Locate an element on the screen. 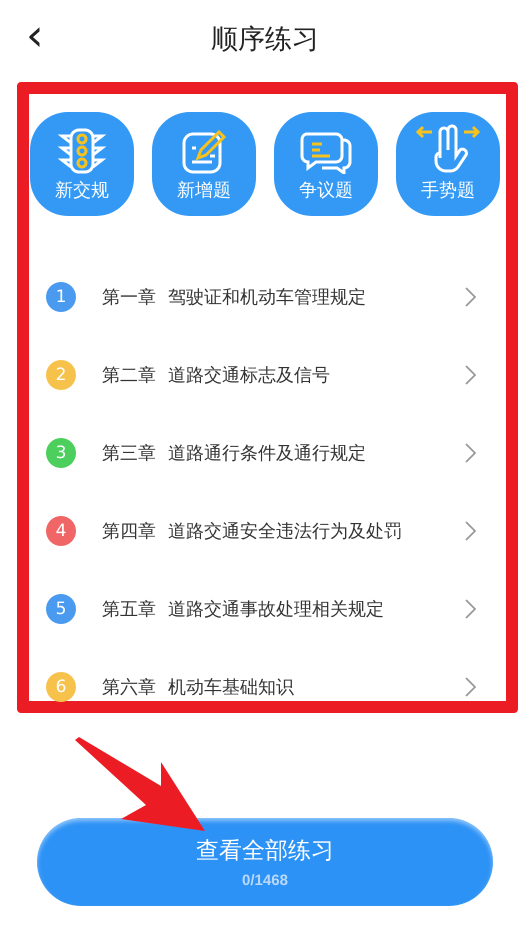  chapter-number-badge: 2 is located at coordinates (61, 375).